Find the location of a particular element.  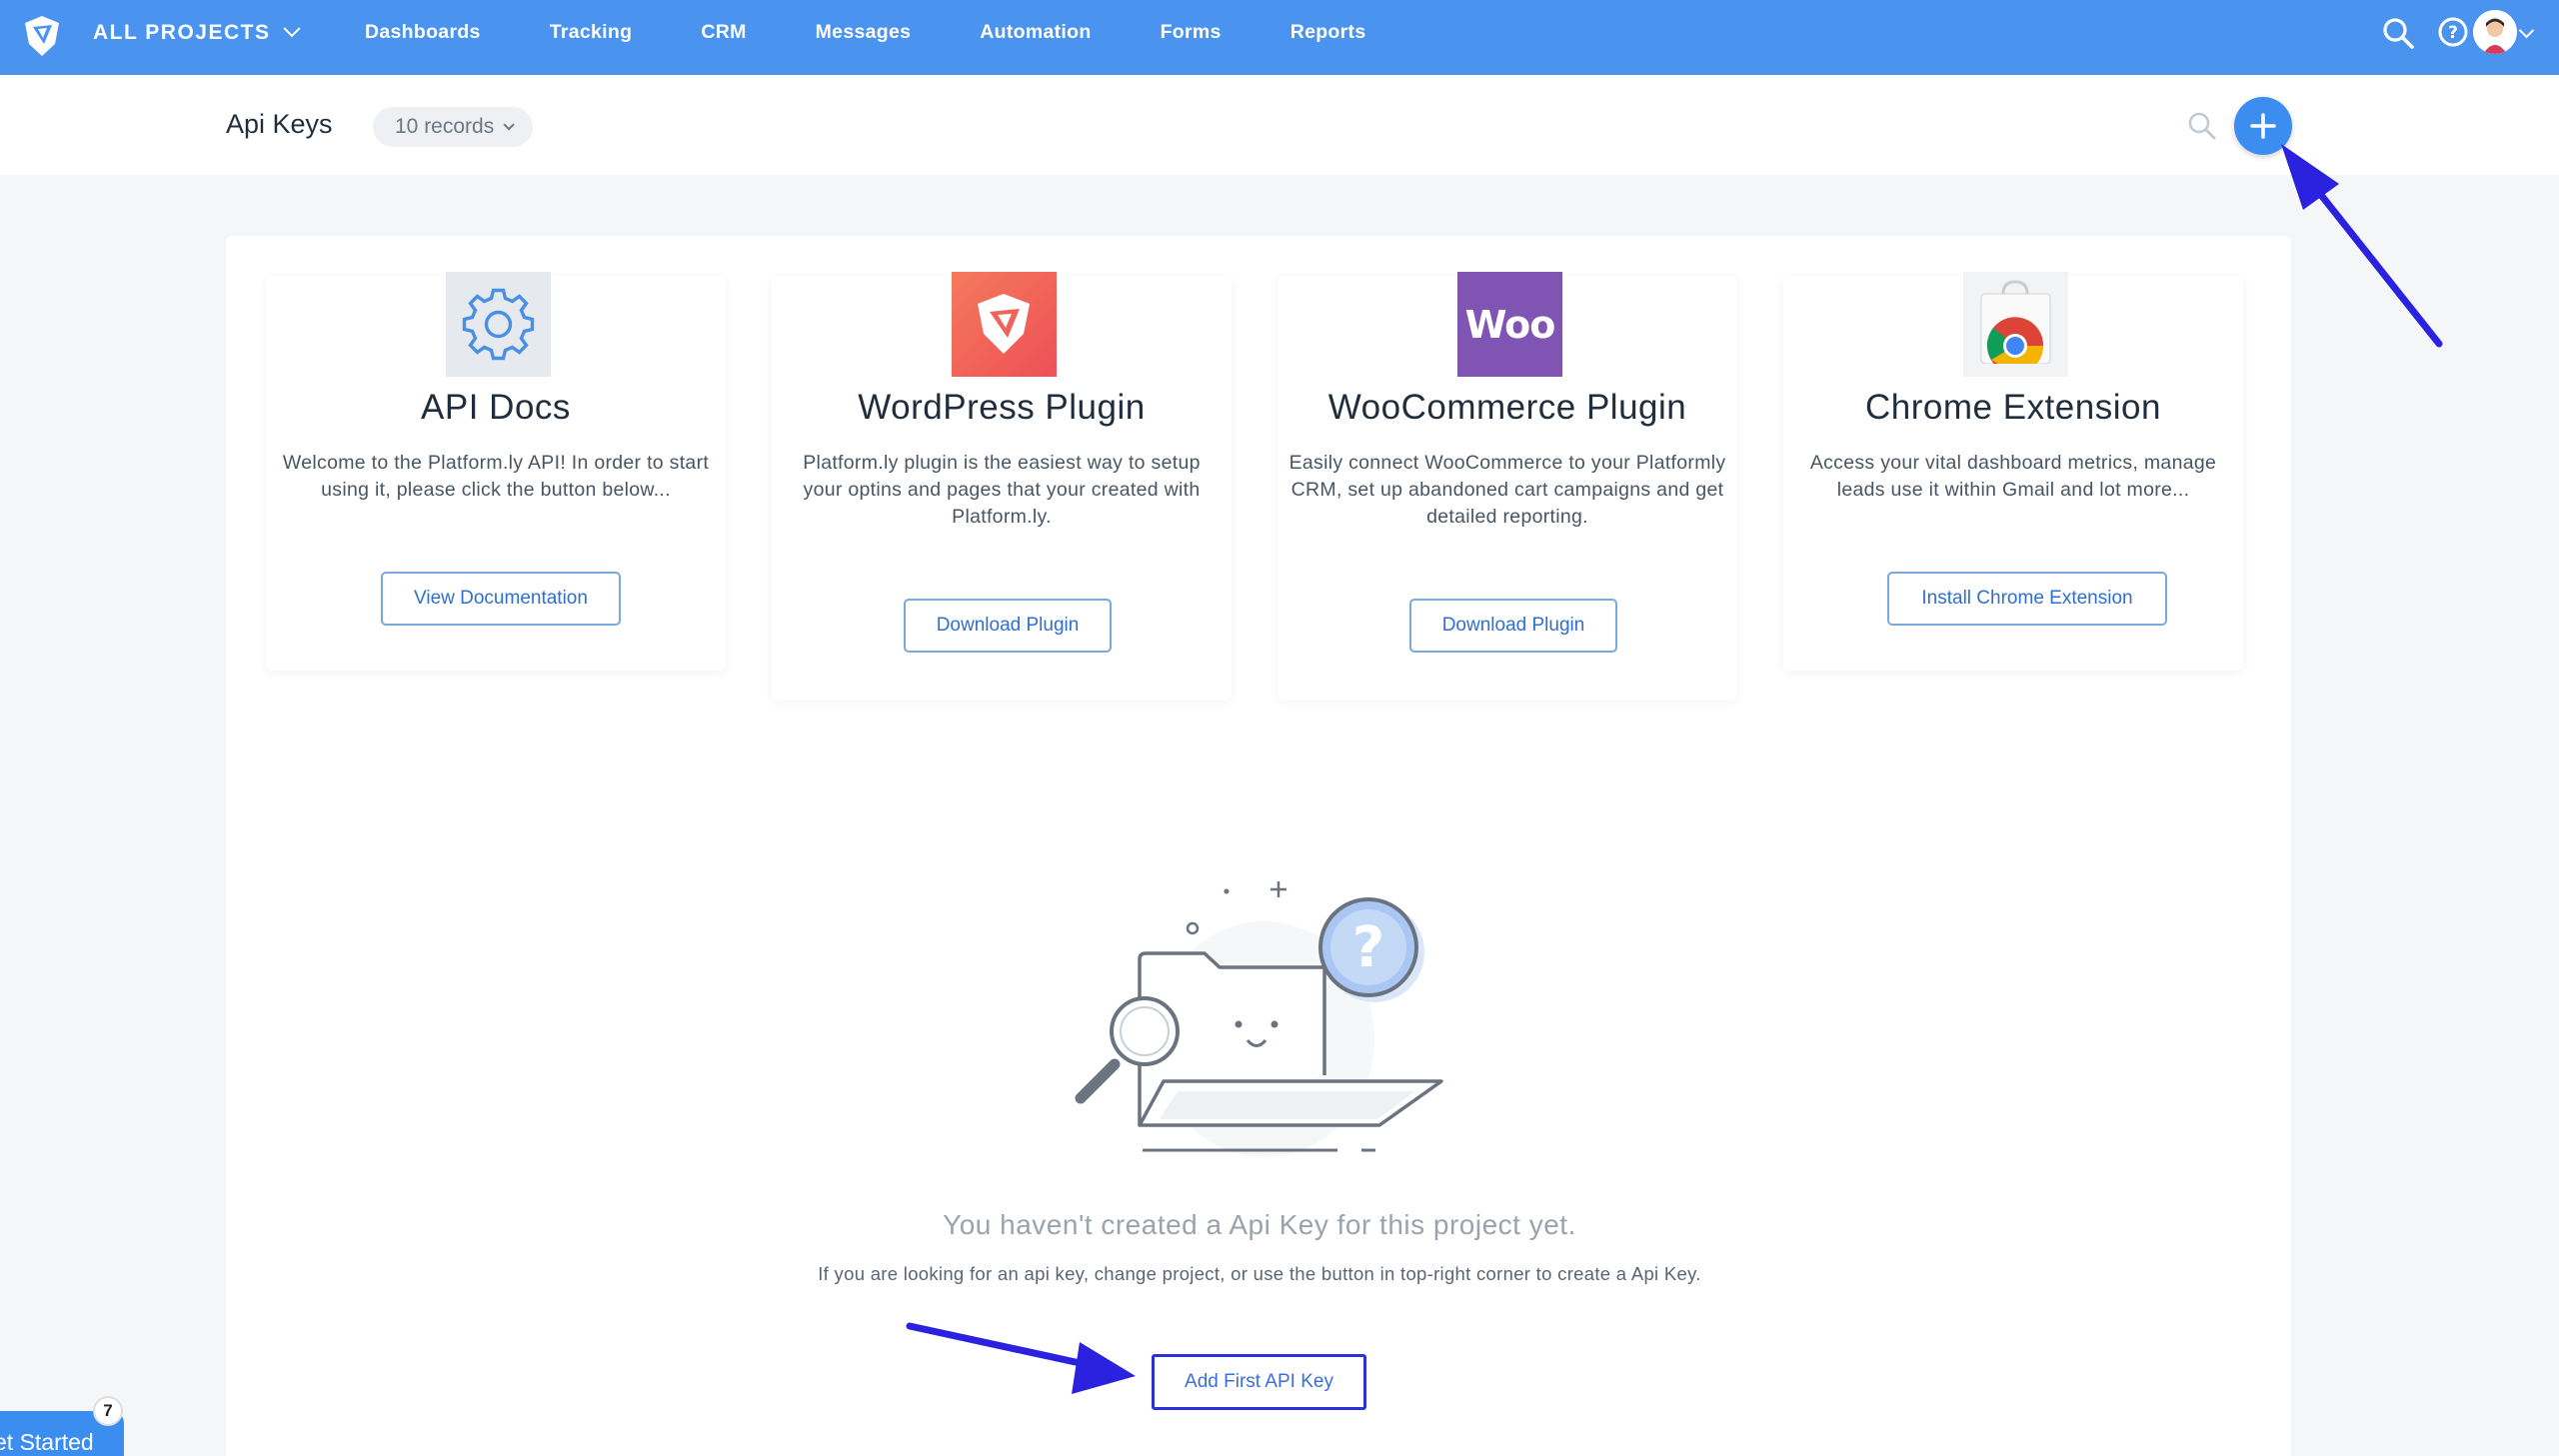

notification-badge: 7 is located at coordinates (108, 1411).